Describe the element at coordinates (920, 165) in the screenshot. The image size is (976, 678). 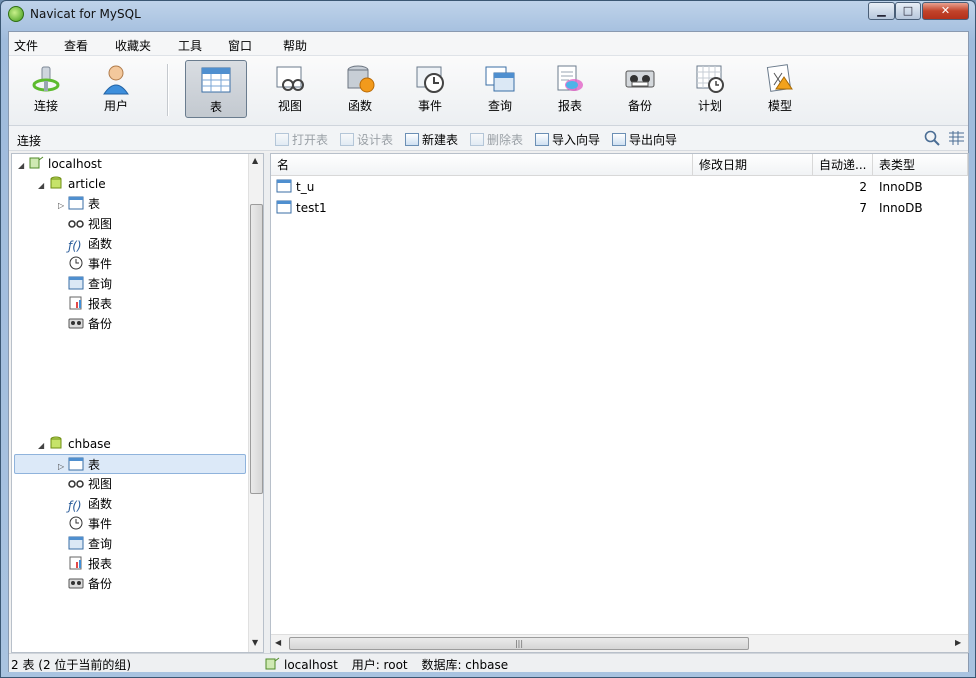
I see `column-header-engine: 表类型` at that location.